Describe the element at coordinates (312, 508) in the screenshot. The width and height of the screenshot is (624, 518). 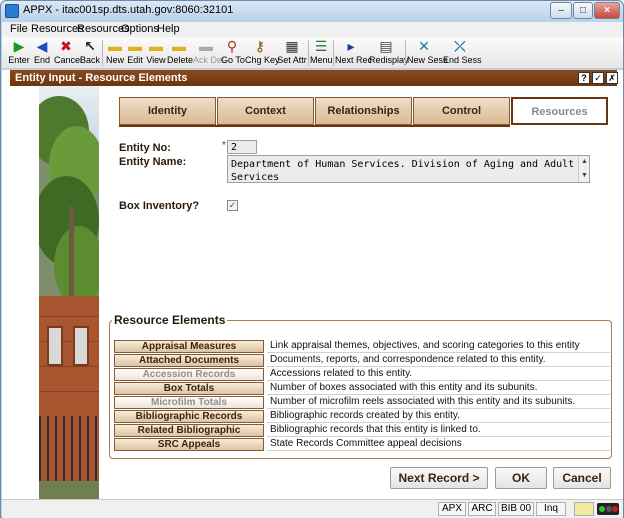
I see `status-bar: APX ARC BIB 00 Inq` at that location.